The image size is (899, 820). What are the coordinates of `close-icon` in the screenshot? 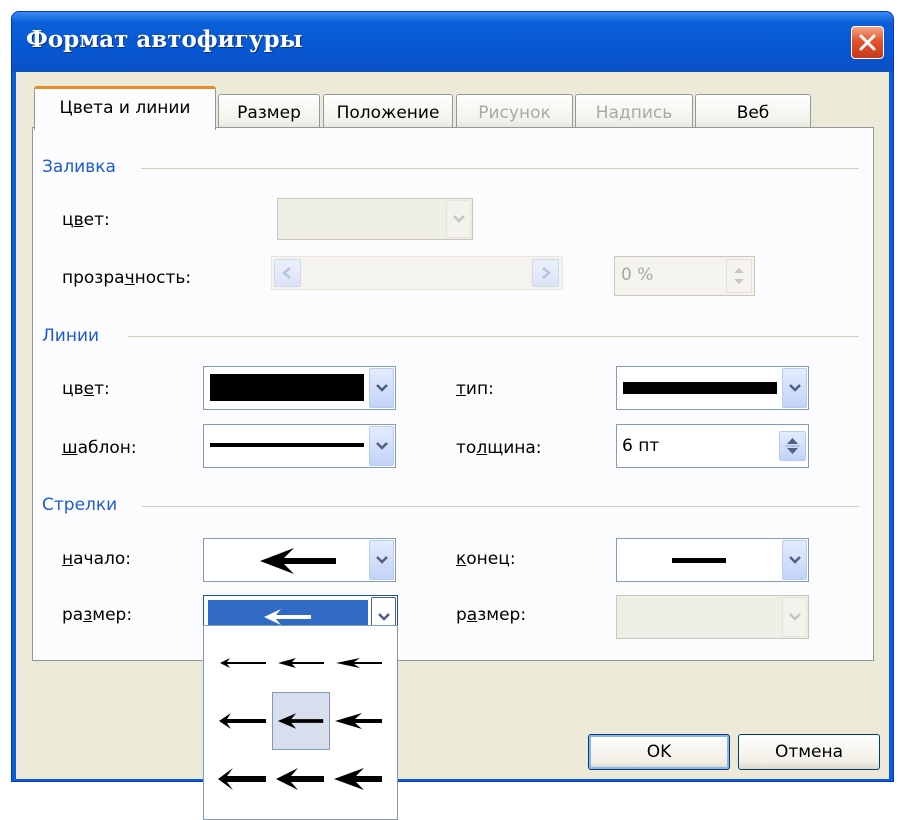 It's located at (867, 42).